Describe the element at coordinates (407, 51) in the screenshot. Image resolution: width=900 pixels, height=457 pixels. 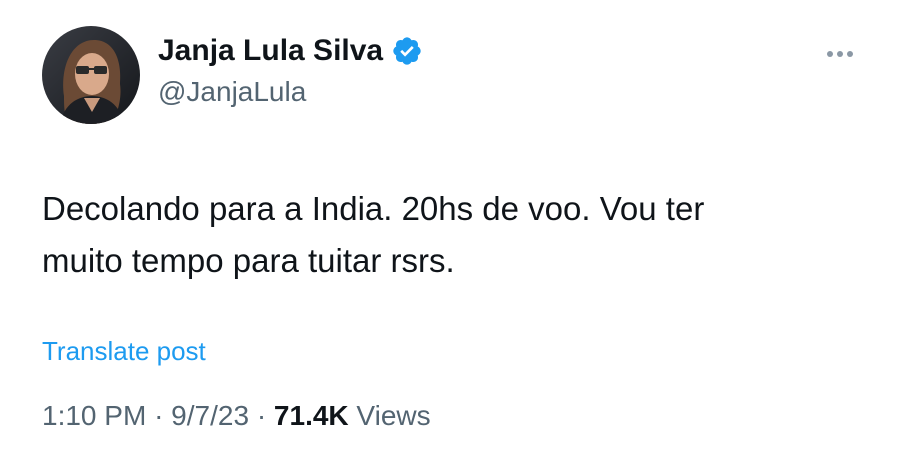
I see `verified-badge-icon` at that location.